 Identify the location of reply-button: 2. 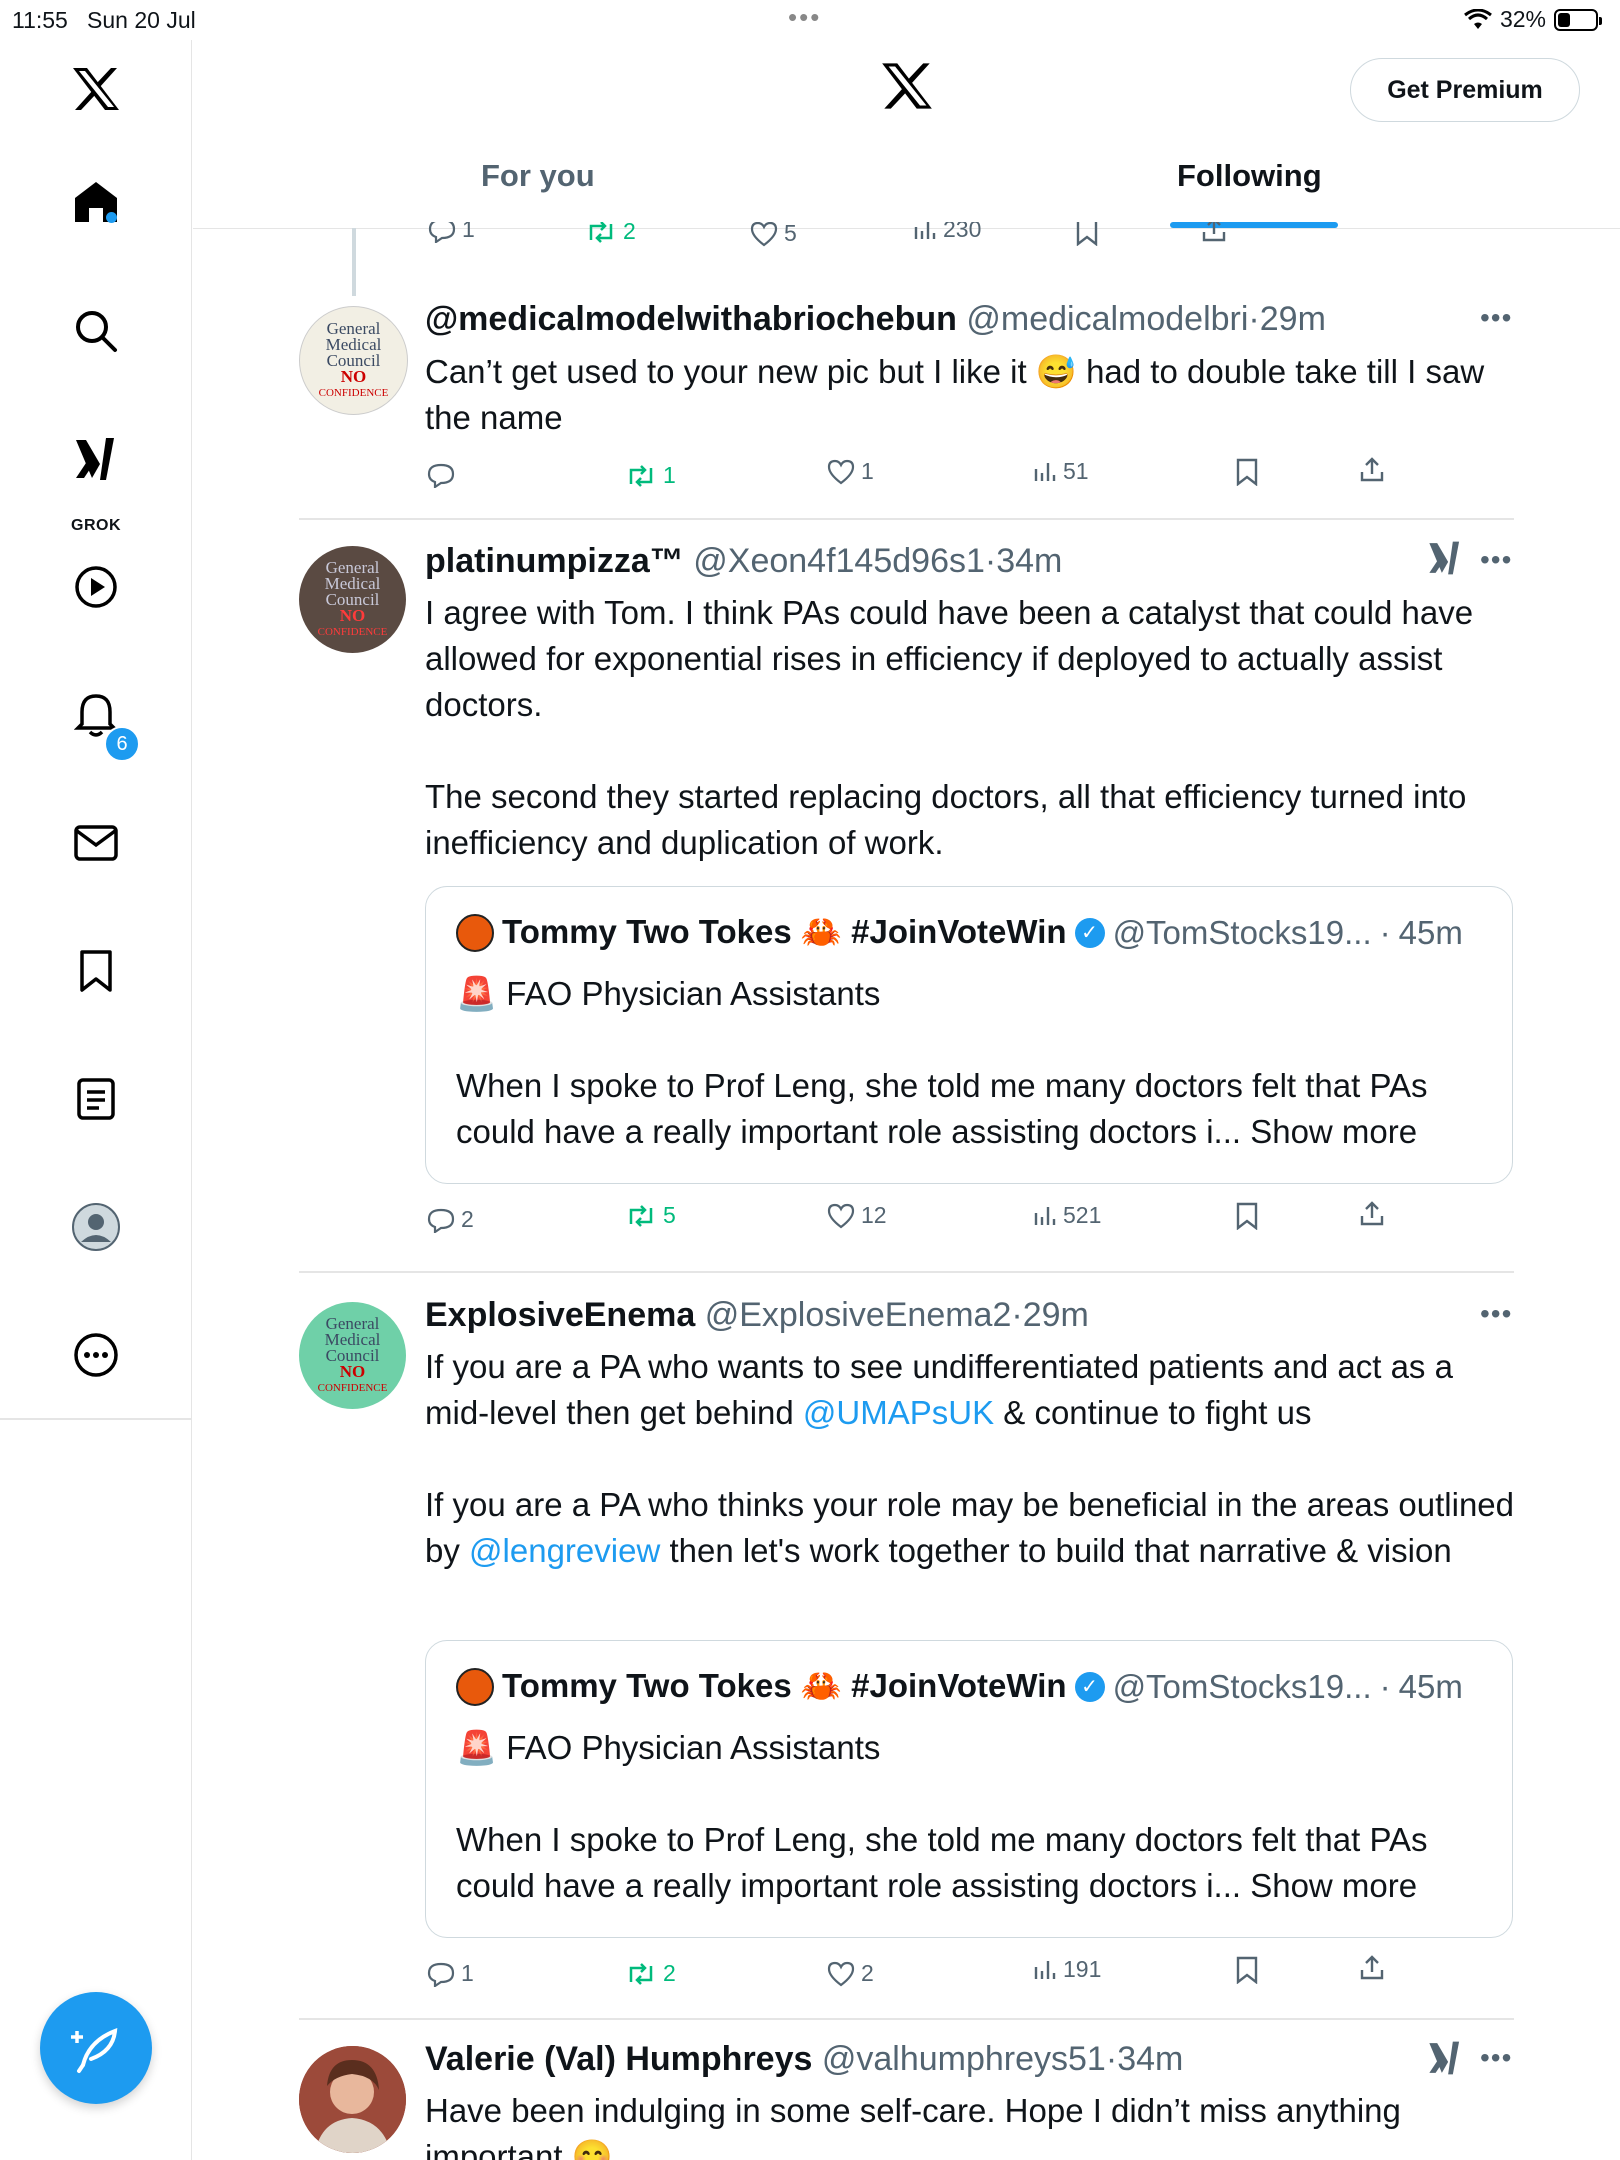
(450, 1219).